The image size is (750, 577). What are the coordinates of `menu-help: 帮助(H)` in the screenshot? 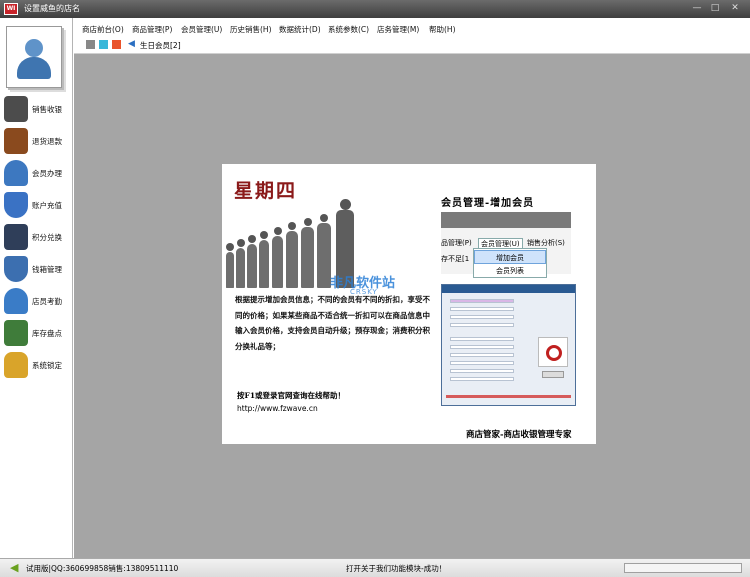 It's located at (442, 29).